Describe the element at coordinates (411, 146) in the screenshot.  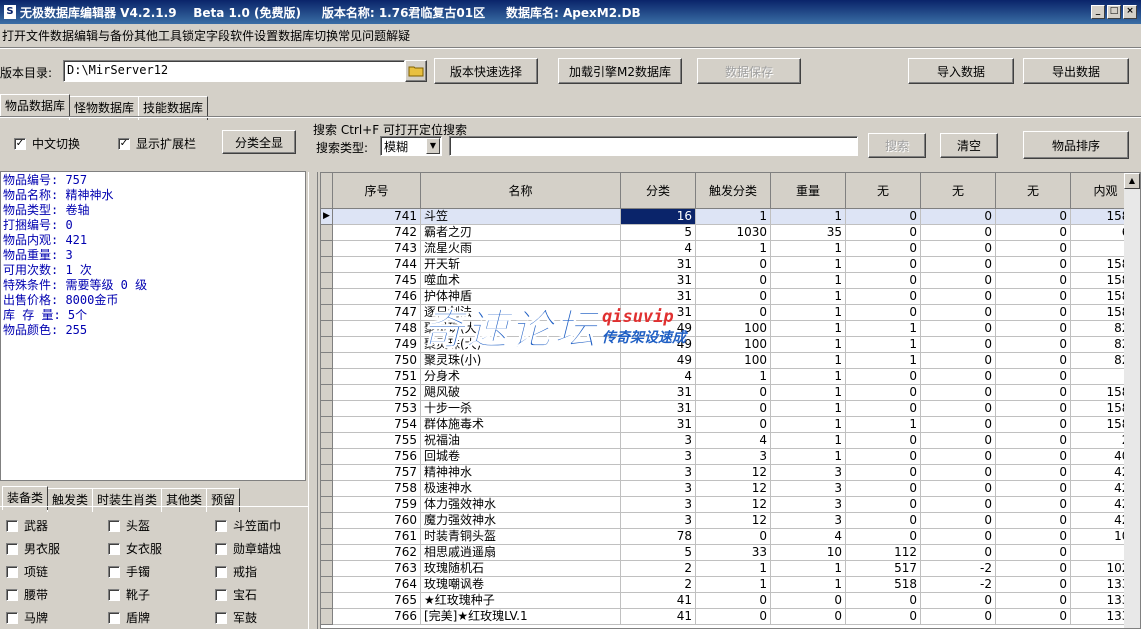
I see `search-type-select: 模糊 ▼` at that location.